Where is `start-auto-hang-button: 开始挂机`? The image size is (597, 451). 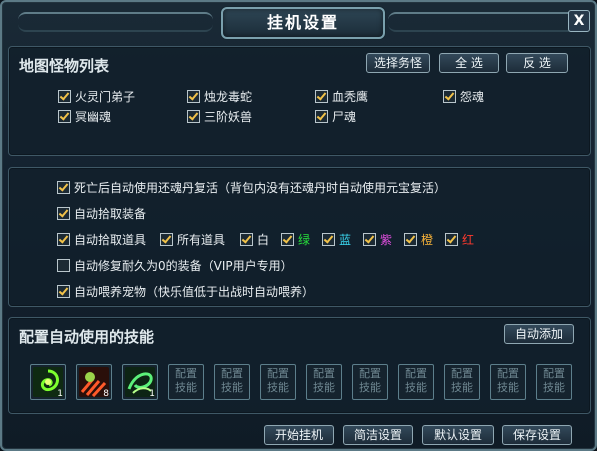 start-auto-hang-button: 开始挂机 is located at coordinates (299, 435).